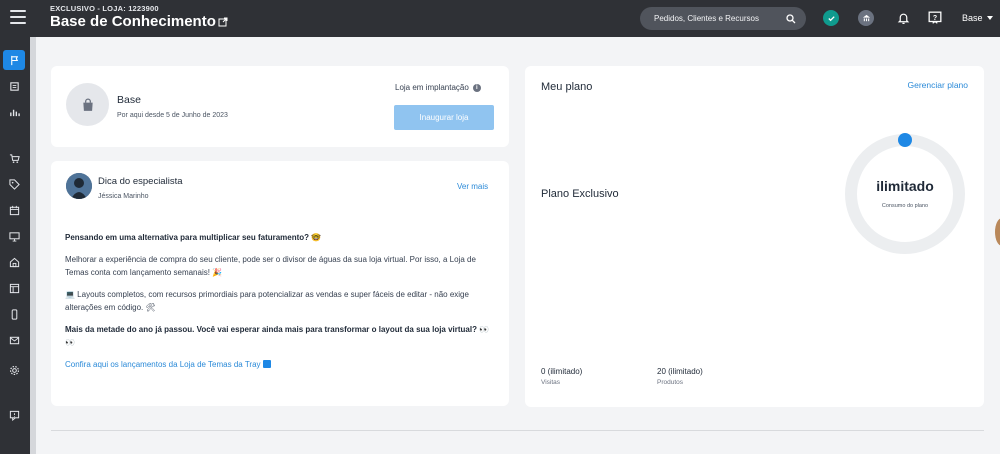  I want to click on visits-value: 0 (ilimitado), so click(562, 371).